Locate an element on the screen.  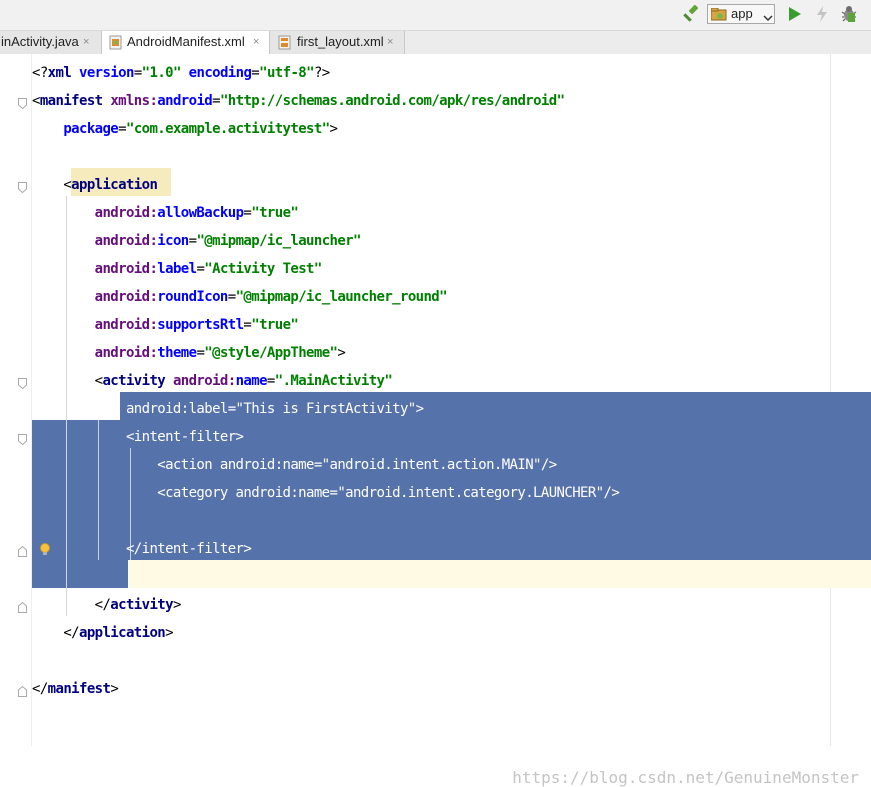
code-token: manifest is located at coordinates (75, 101).